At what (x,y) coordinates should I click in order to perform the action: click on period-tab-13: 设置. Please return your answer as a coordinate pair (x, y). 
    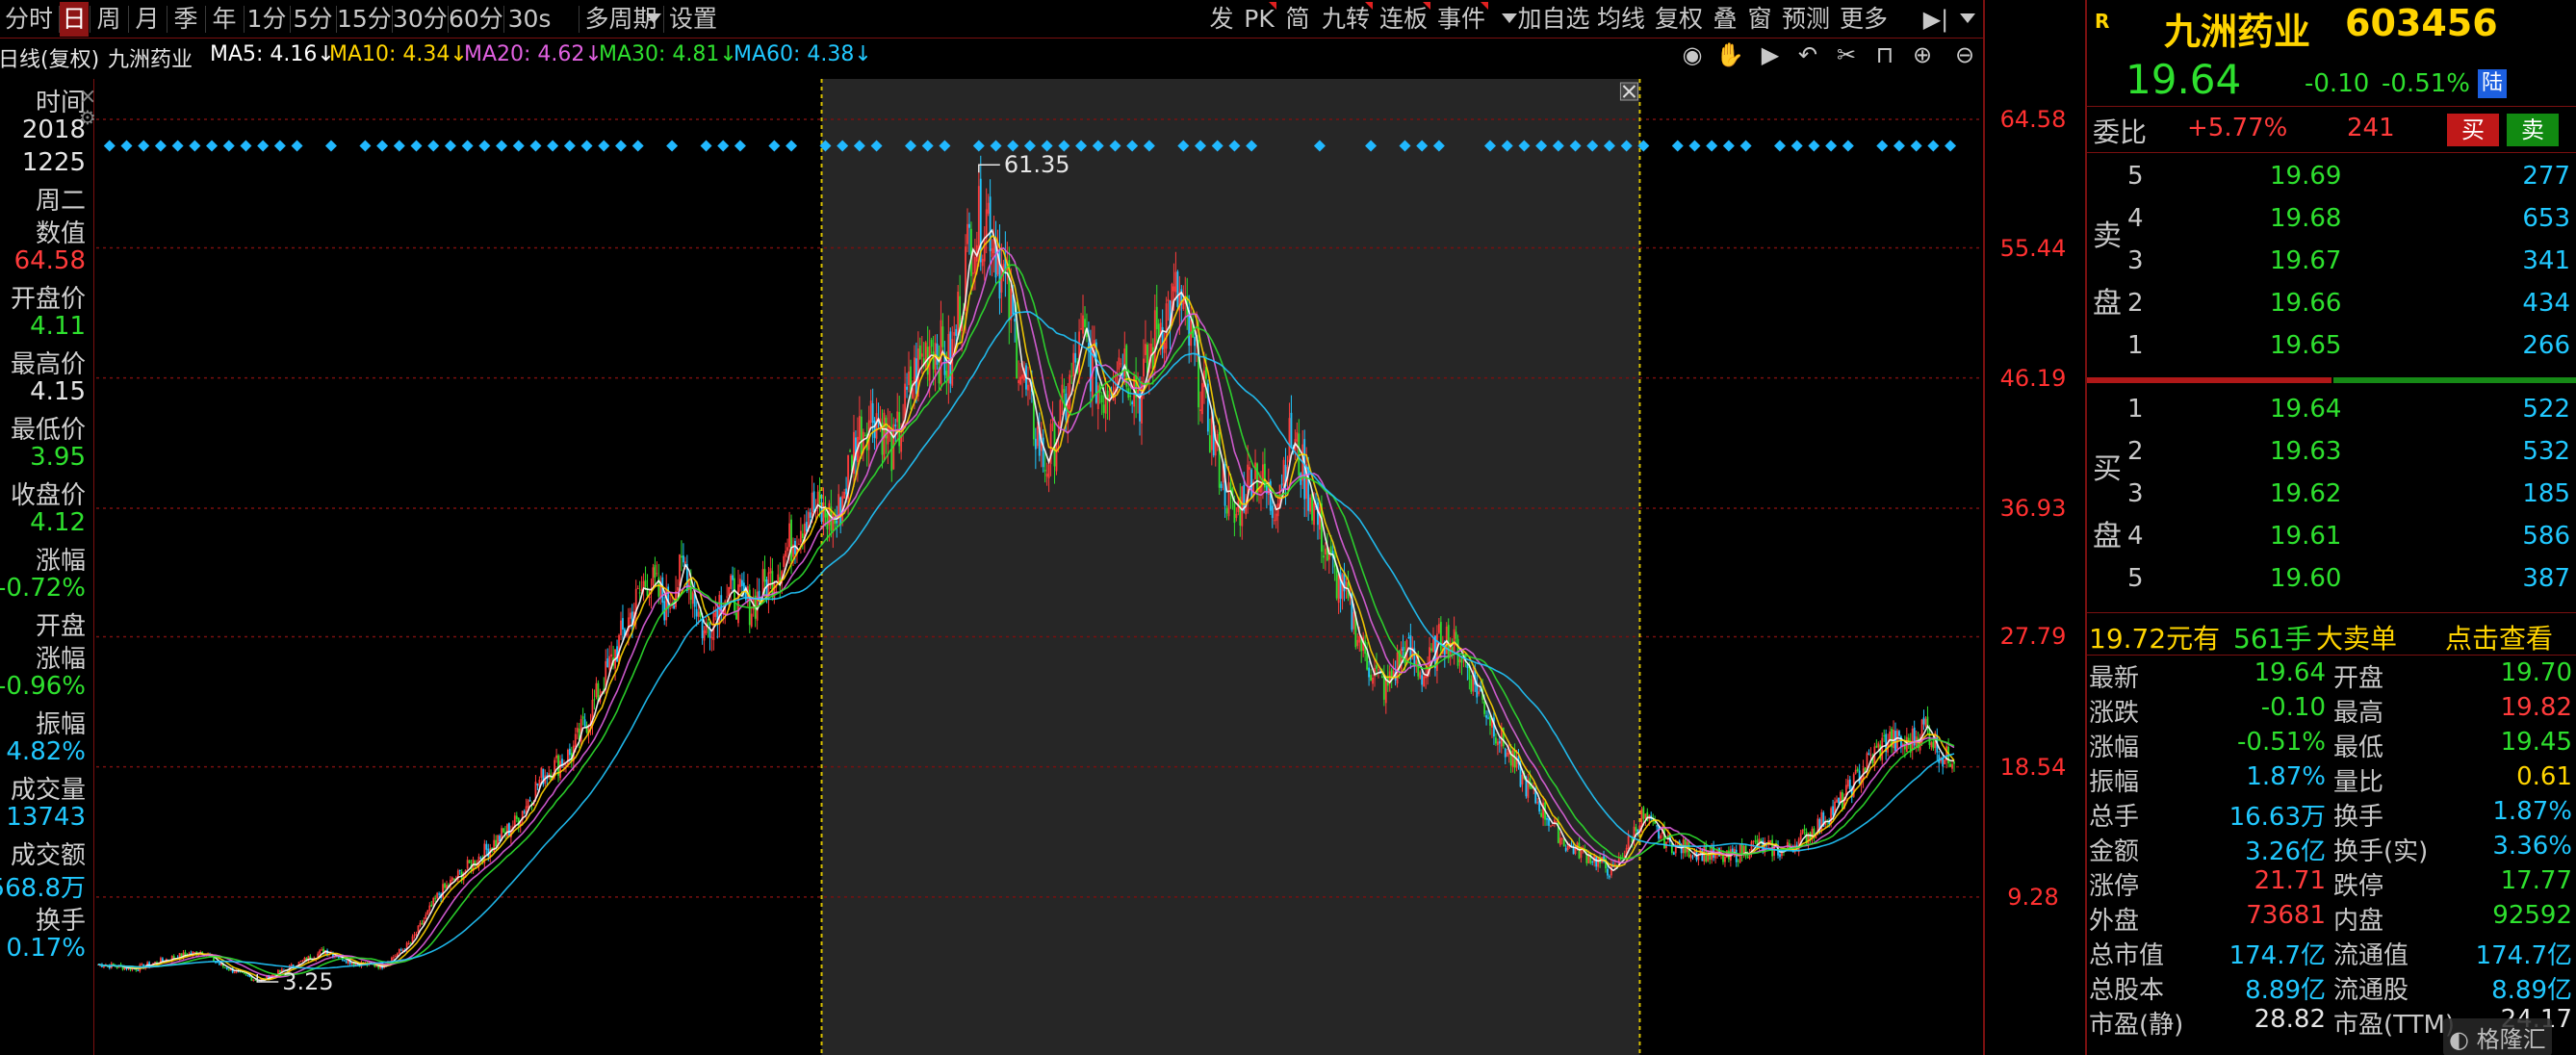
    Looking at the image, I should click on (693, 19).